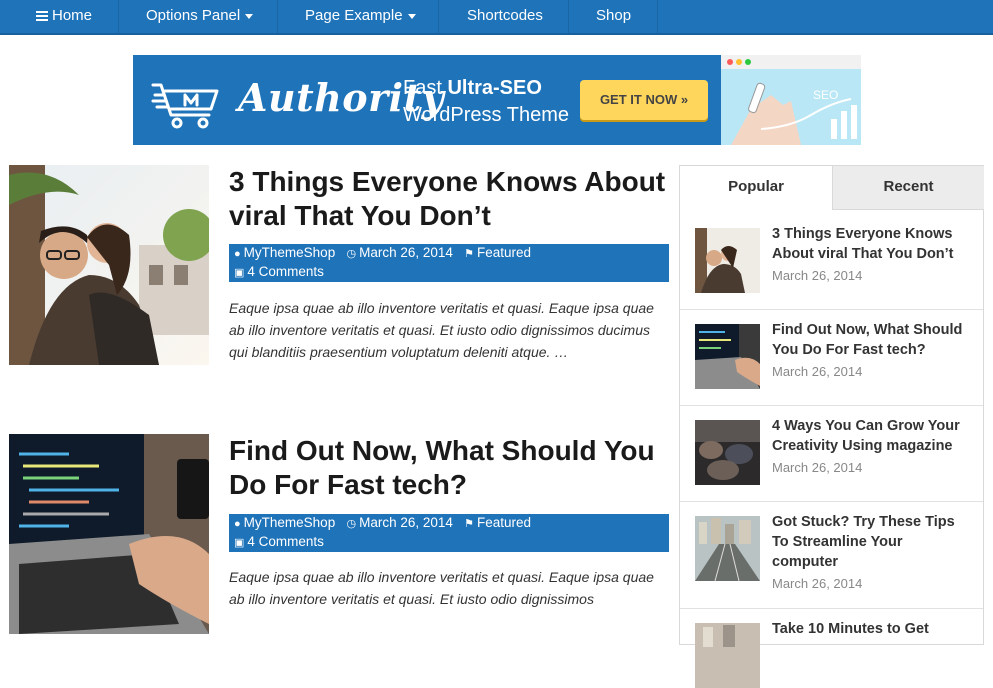 The image size is (993, 688). Describe the element at coordinates (872, 629) in the screenshot. I see `list-item-title: Take 10 Minutes to Get` at that location.